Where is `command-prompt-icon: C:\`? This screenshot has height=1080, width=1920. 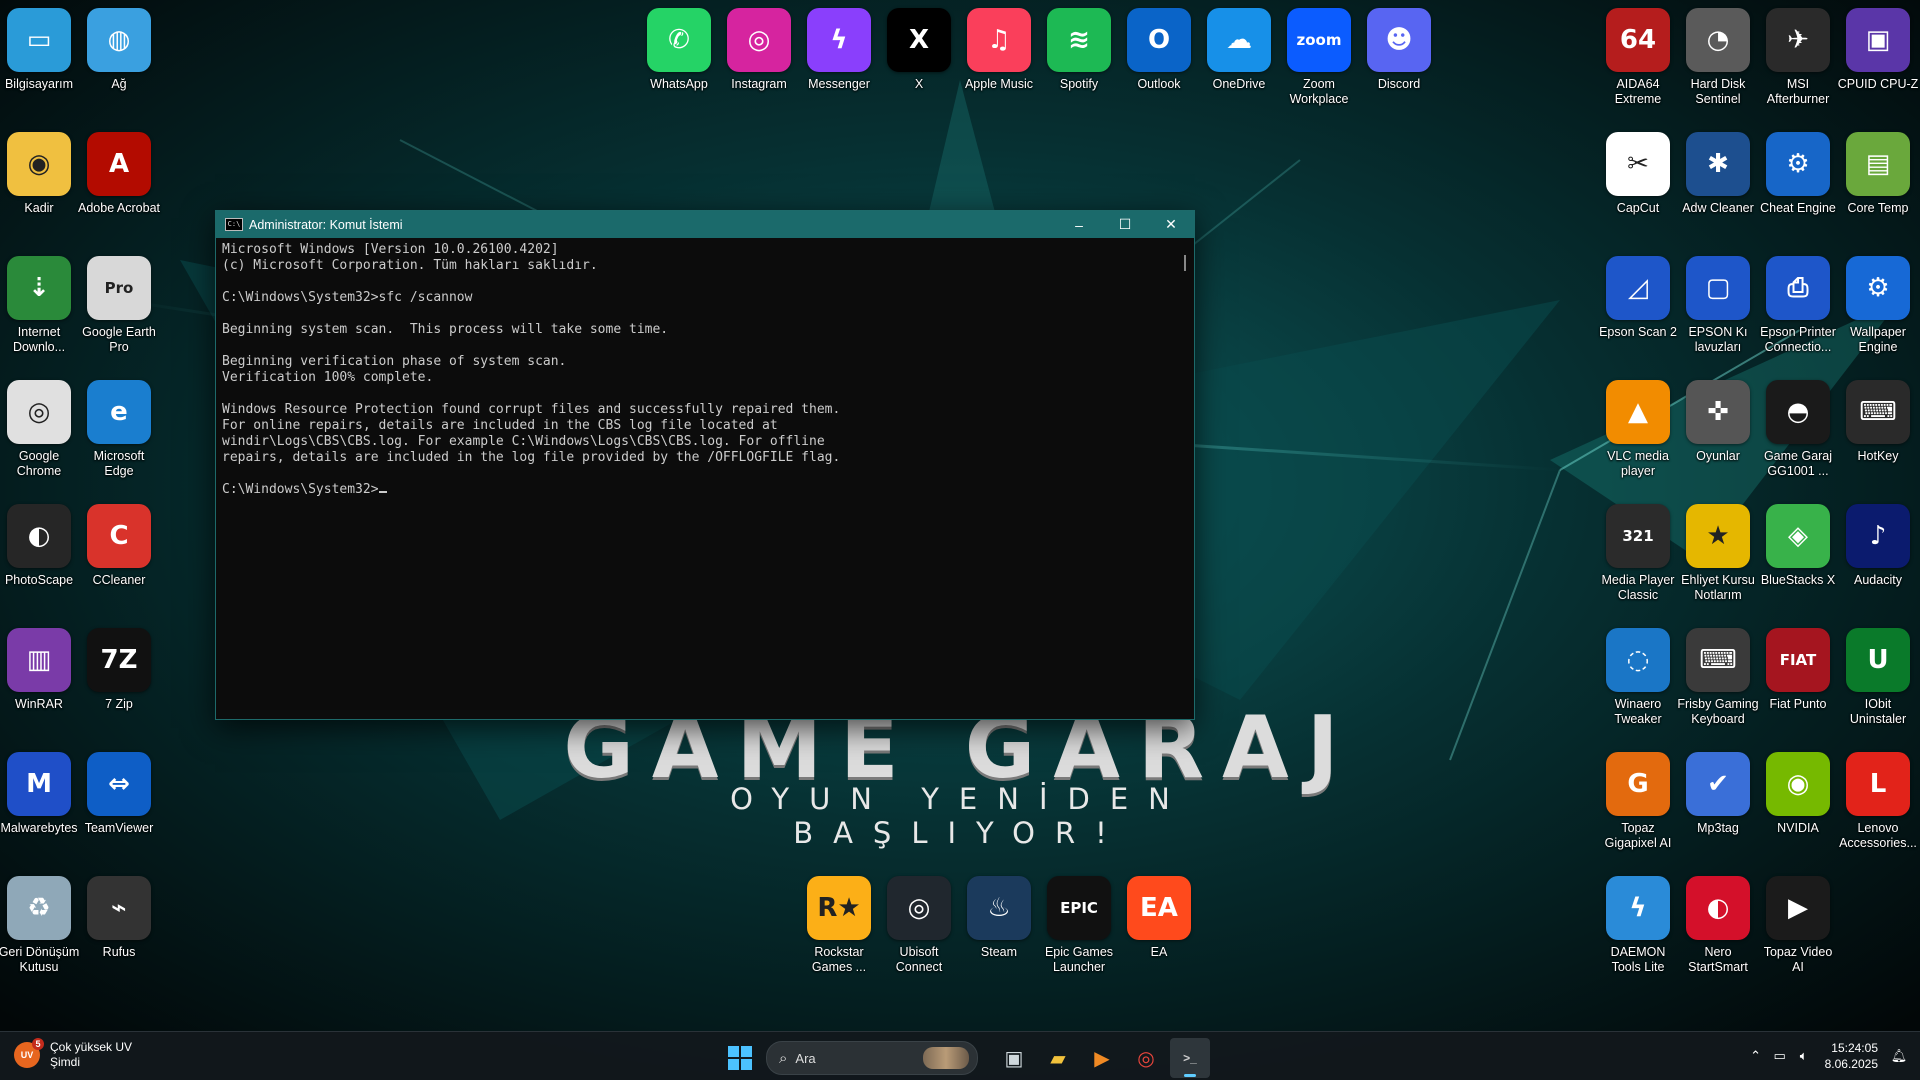
command-prompt-icon: C:\ is located at coordinates (234, 224).